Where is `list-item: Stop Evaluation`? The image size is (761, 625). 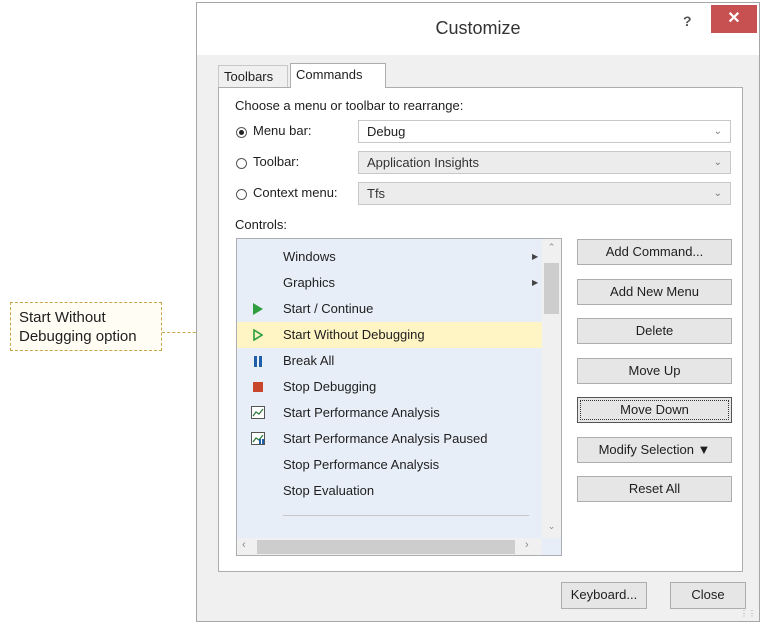 list-item: Stop Evaluation is located at coordinates (390, 491).